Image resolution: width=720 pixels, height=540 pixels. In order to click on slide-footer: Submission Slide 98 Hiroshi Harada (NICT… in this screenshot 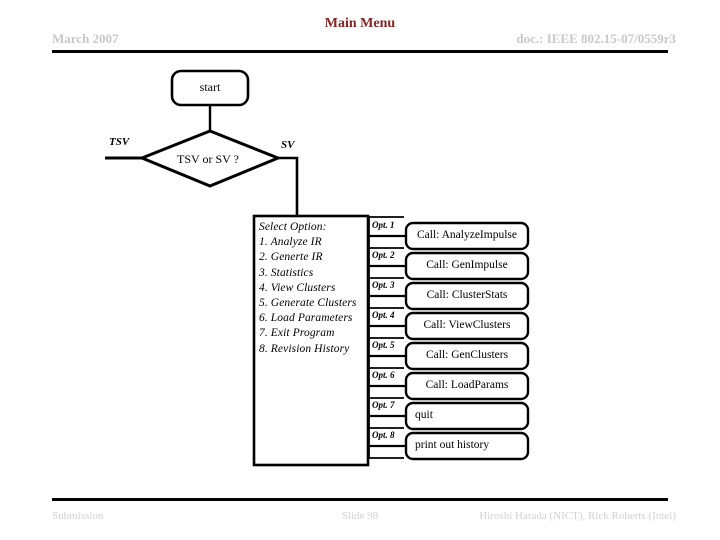, I will do `click(360, 519)`.